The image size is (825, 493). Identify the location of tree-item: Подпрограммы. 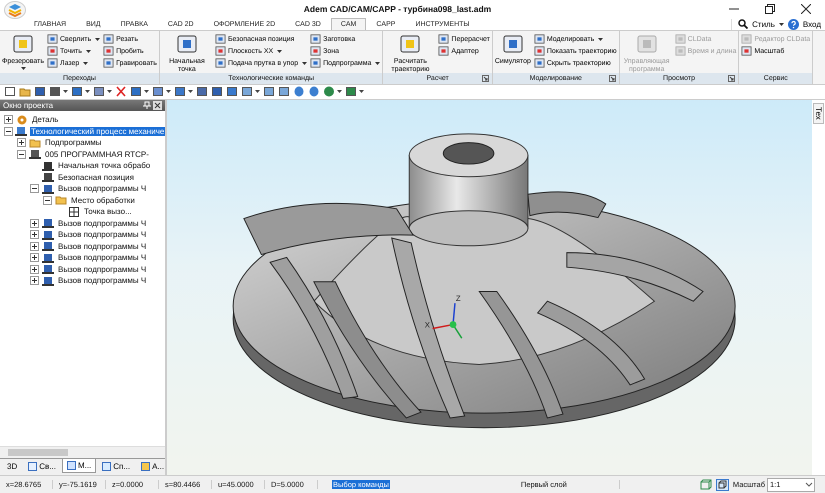
(73, 143).